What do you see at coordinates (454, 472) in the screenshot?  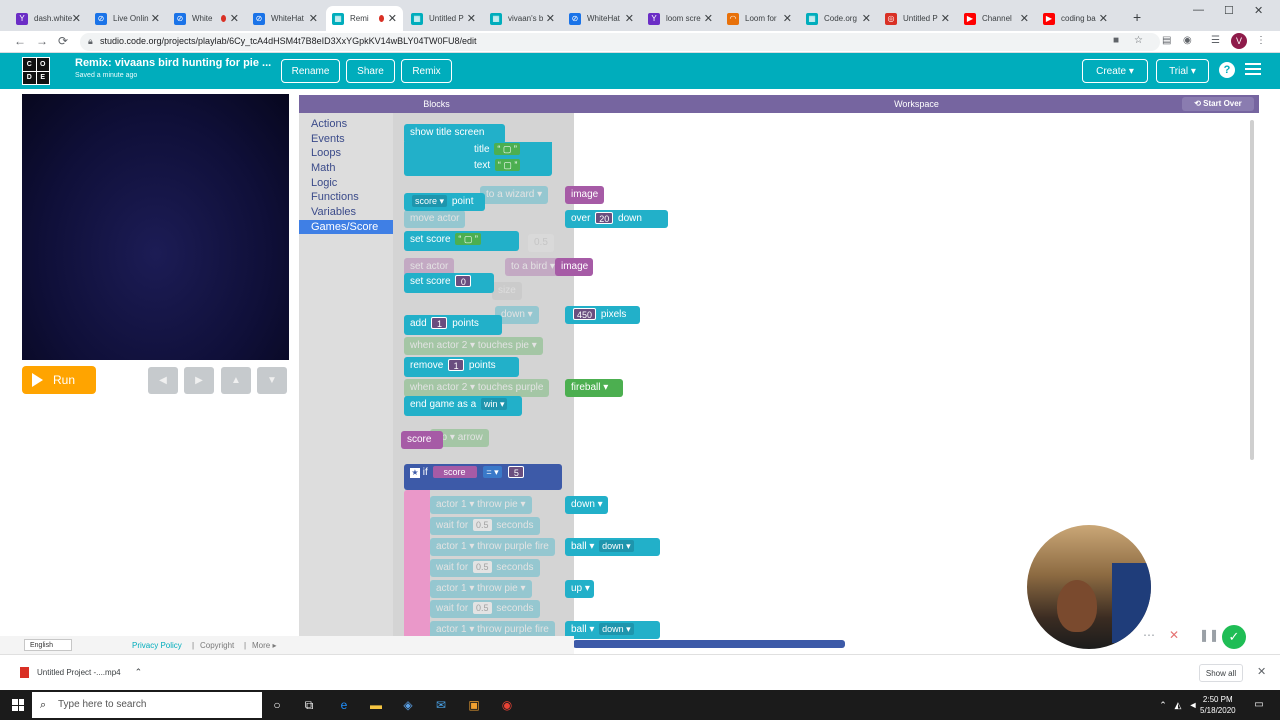 I see `if-score-variable: score` at bounding box center [454, 472].